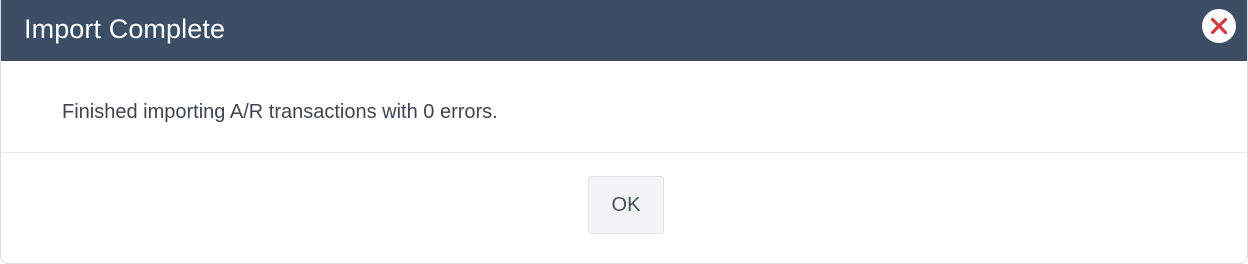  I want to click on close-button, so click(1219, 26).